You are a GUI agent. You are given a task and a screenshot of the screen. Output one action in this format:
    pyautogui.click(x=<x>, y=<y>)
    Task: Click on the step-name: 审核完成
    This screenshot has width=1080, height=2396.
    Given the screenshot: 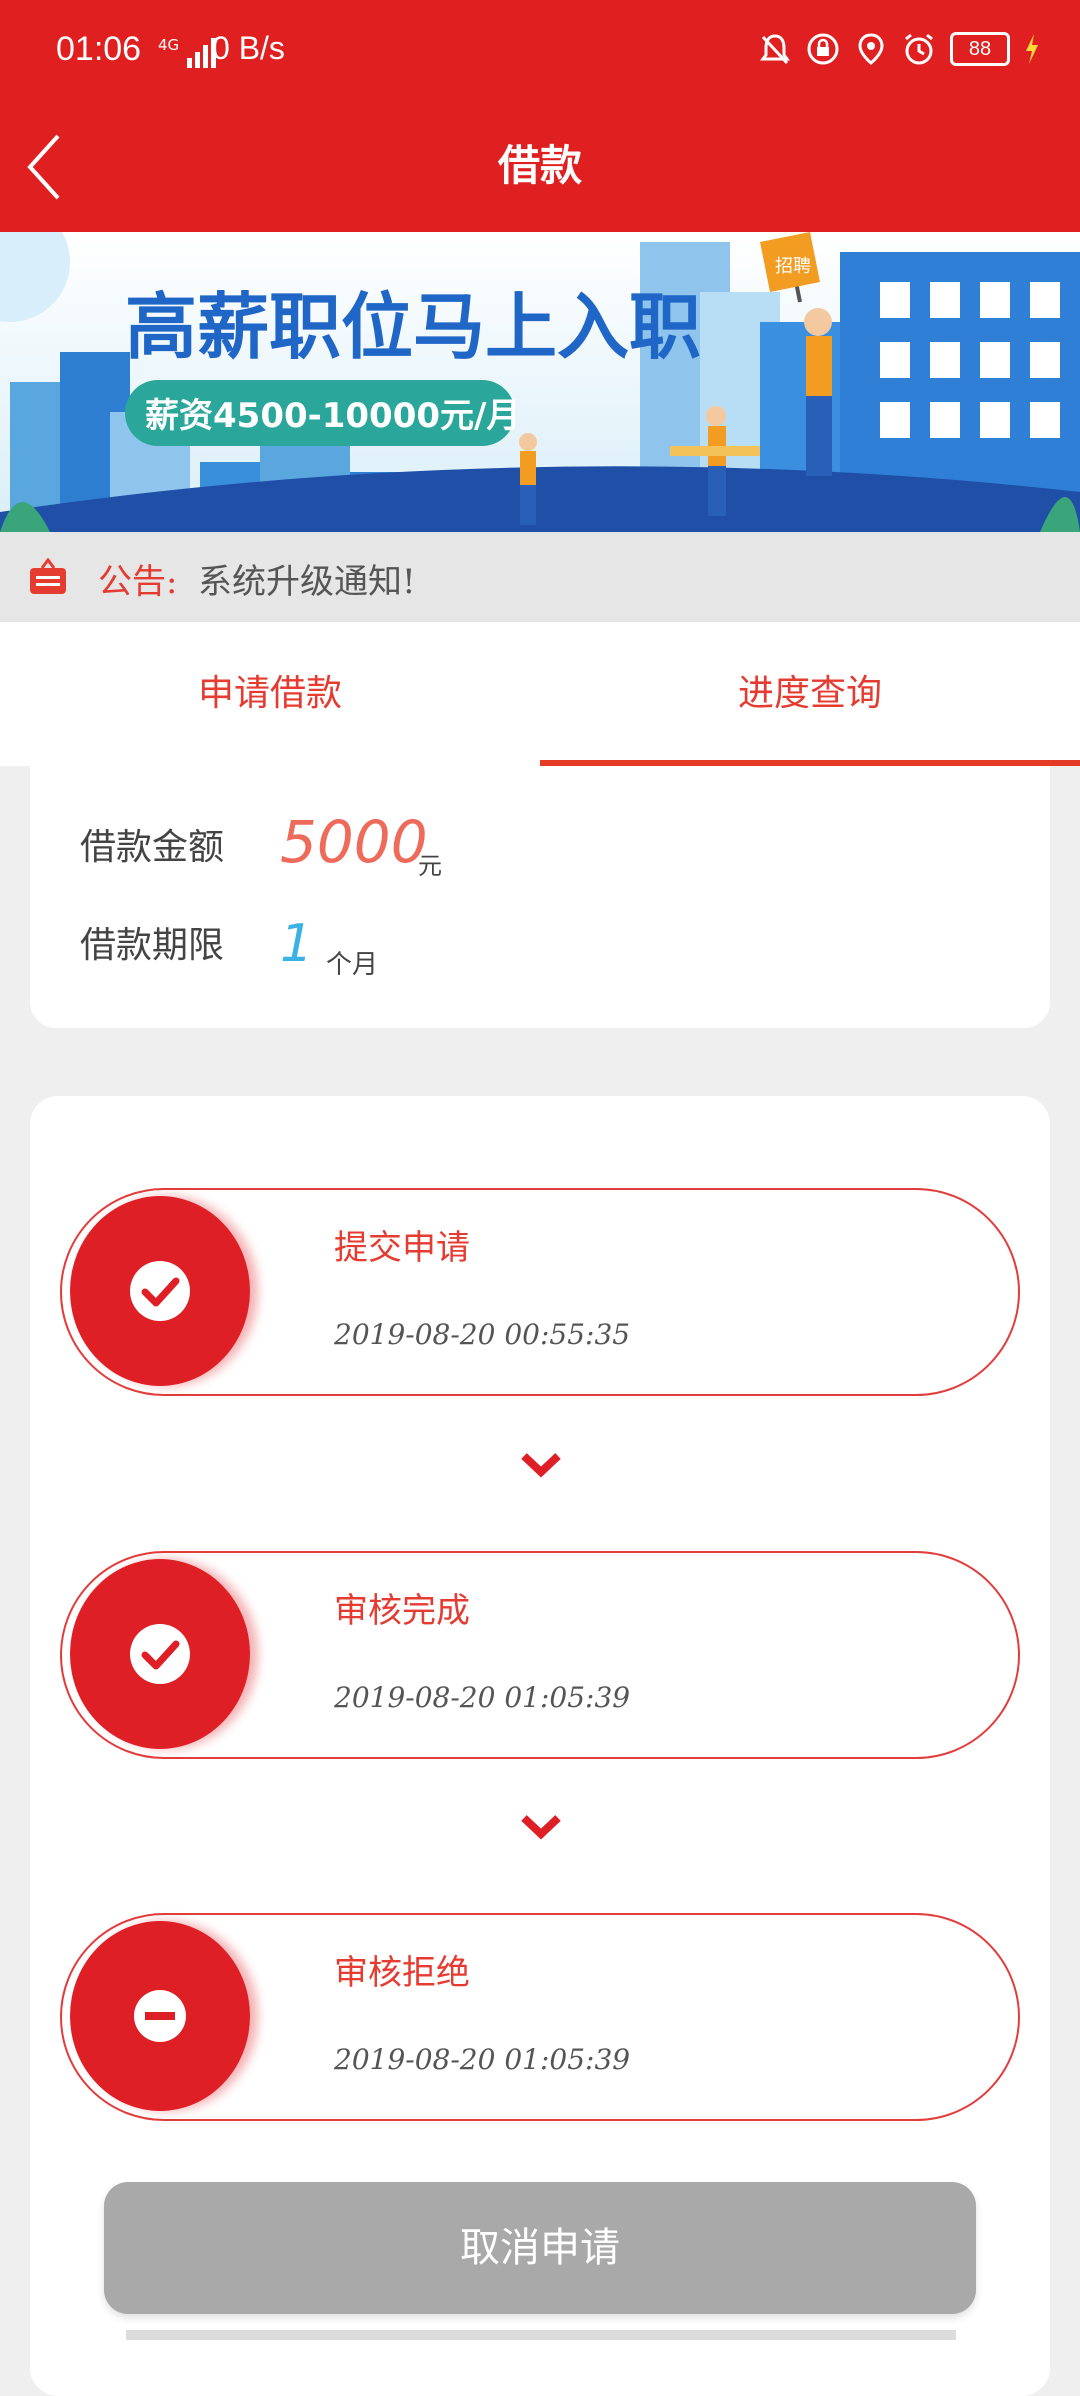 What is the action you would take?
    pyautogui.click(x=402, y=1611)
    